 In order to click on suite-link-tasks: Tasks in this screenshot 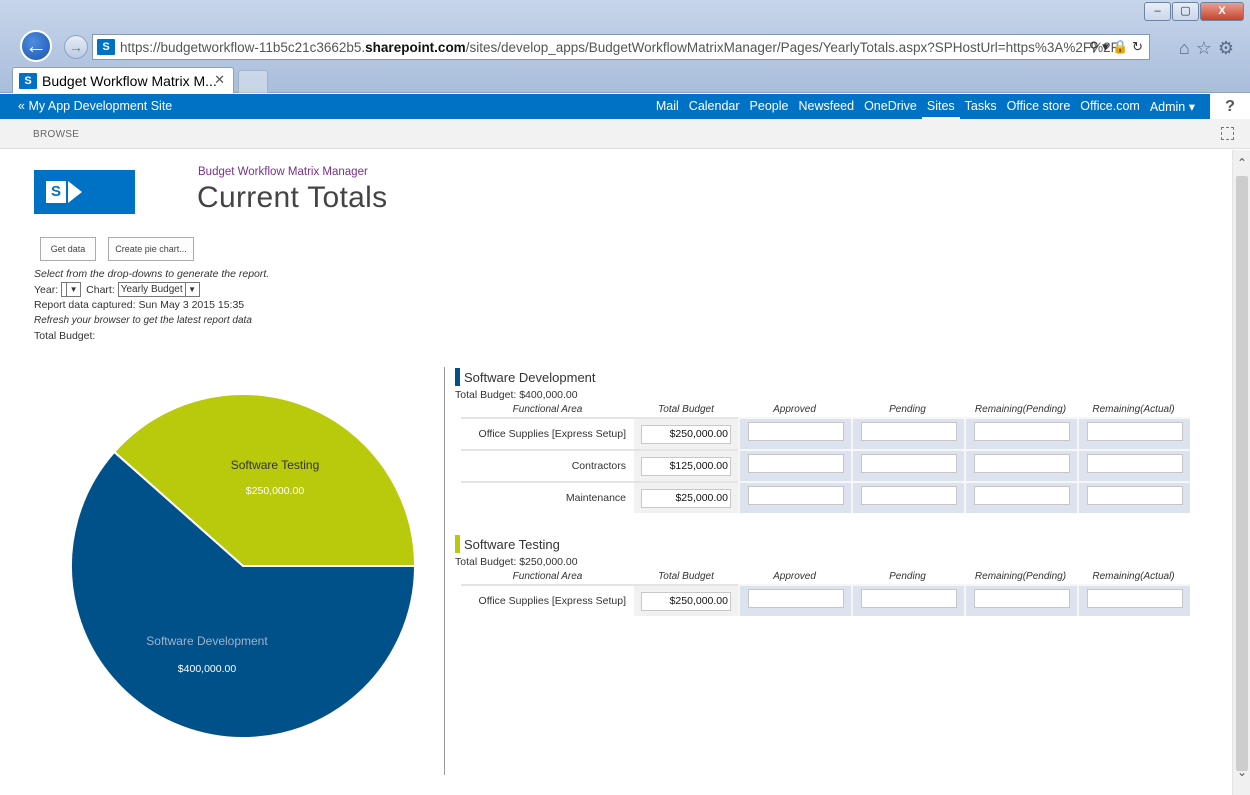, I will do `click(981, 106)`.